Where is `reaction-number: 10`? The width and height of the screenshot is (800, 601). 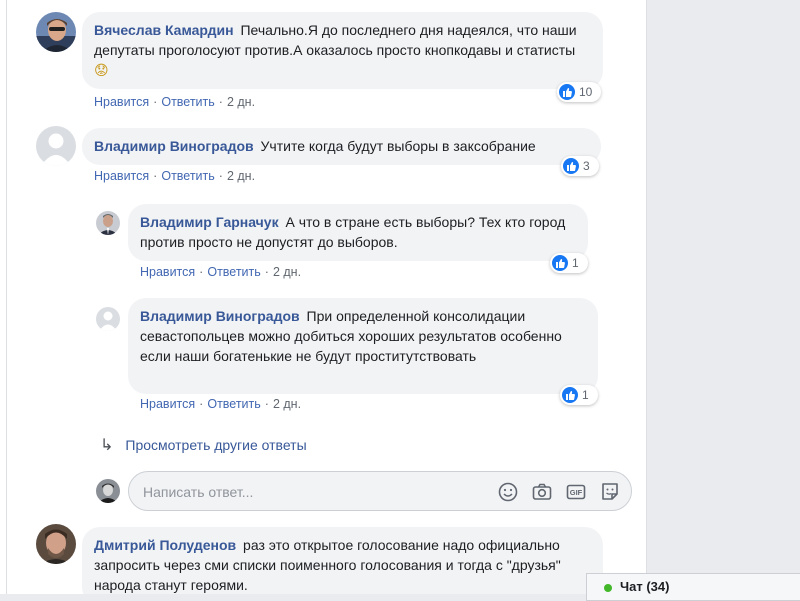 reaction-number: 10 is located at coordinates (586, 92).